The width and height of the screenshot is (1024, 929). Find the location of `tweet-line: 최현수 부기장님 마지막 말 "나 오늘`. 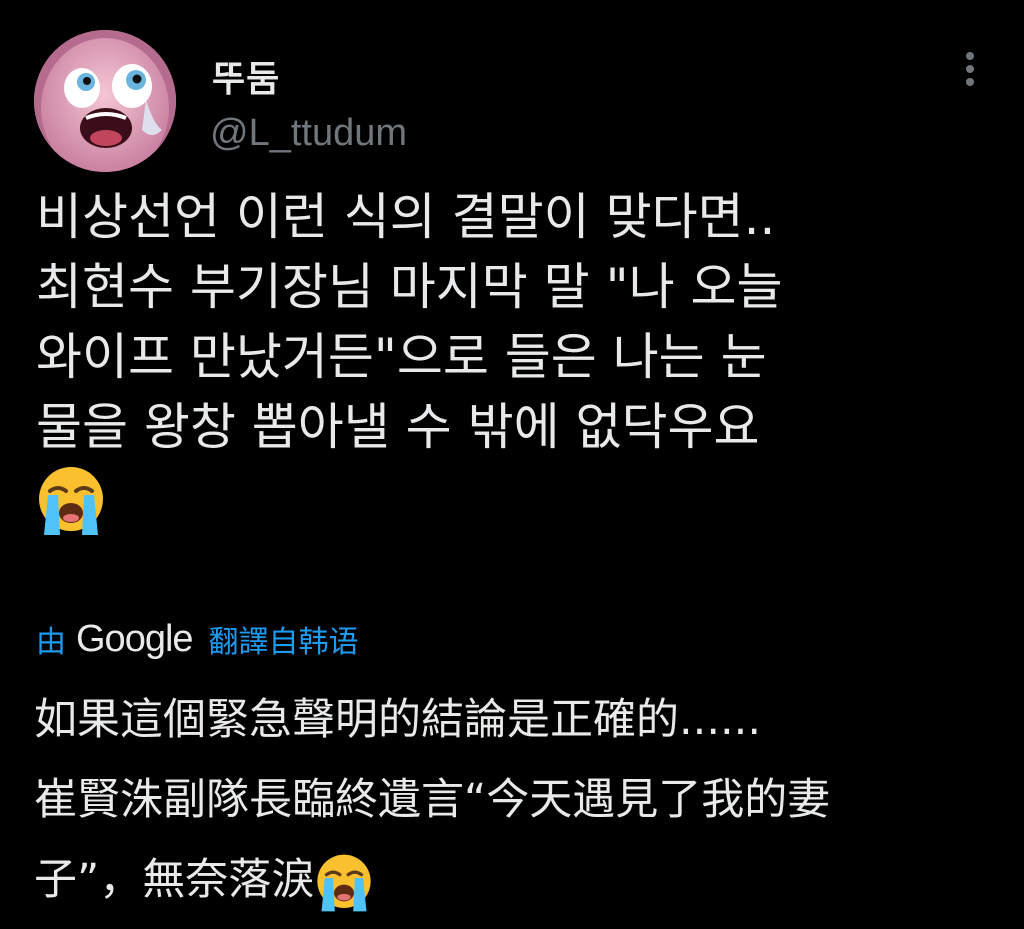

tweet-line: 최현수 부기장님 마지막 말 "나 오늘 is located at coordinates (409, 287).